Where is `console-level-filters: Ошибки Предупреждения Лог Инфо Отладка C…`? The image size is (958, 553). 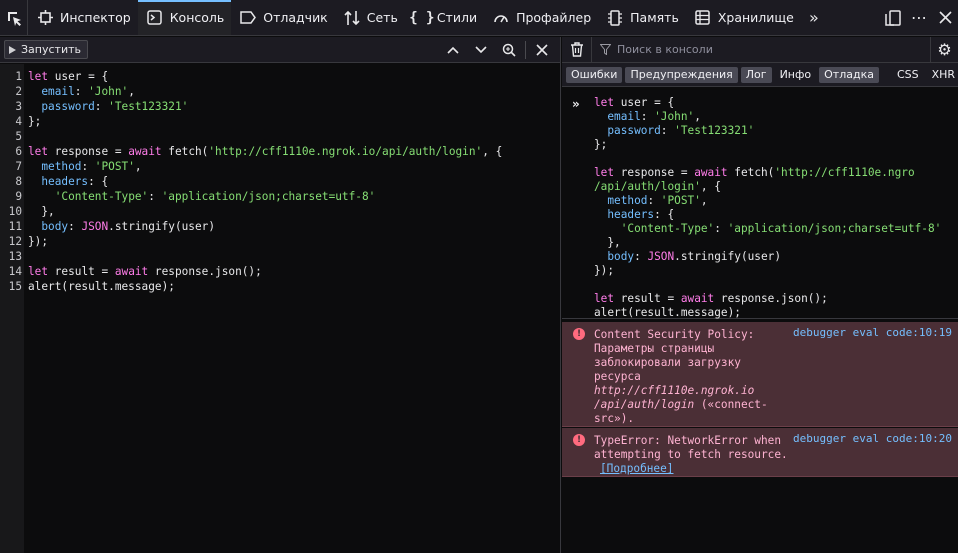
console-level-filters: Ошибки Предупреждения Лог Инфо Отладка C… is located at coordinates (760, 75).